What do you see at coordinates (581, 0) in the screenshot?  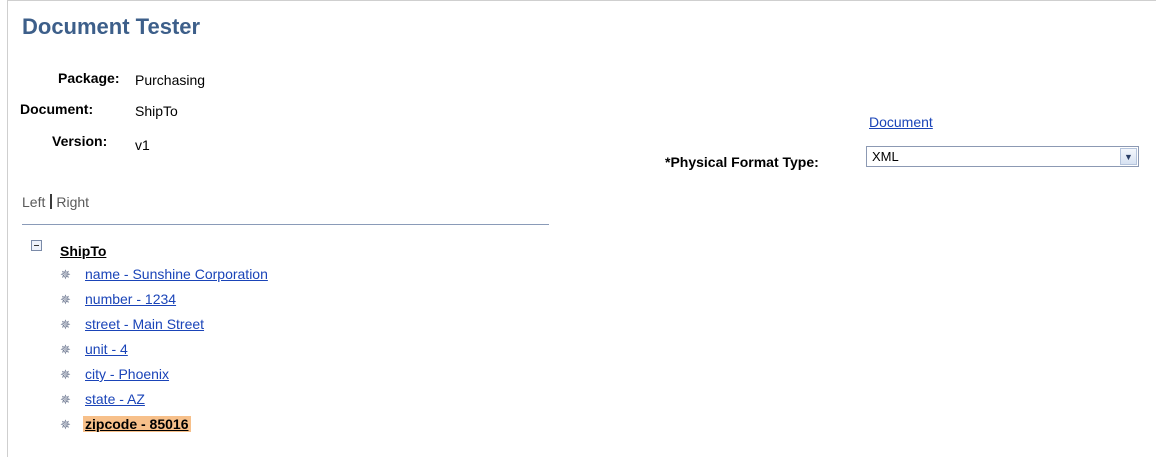 I see `frame-top-border` at bounding box center [581, 0].